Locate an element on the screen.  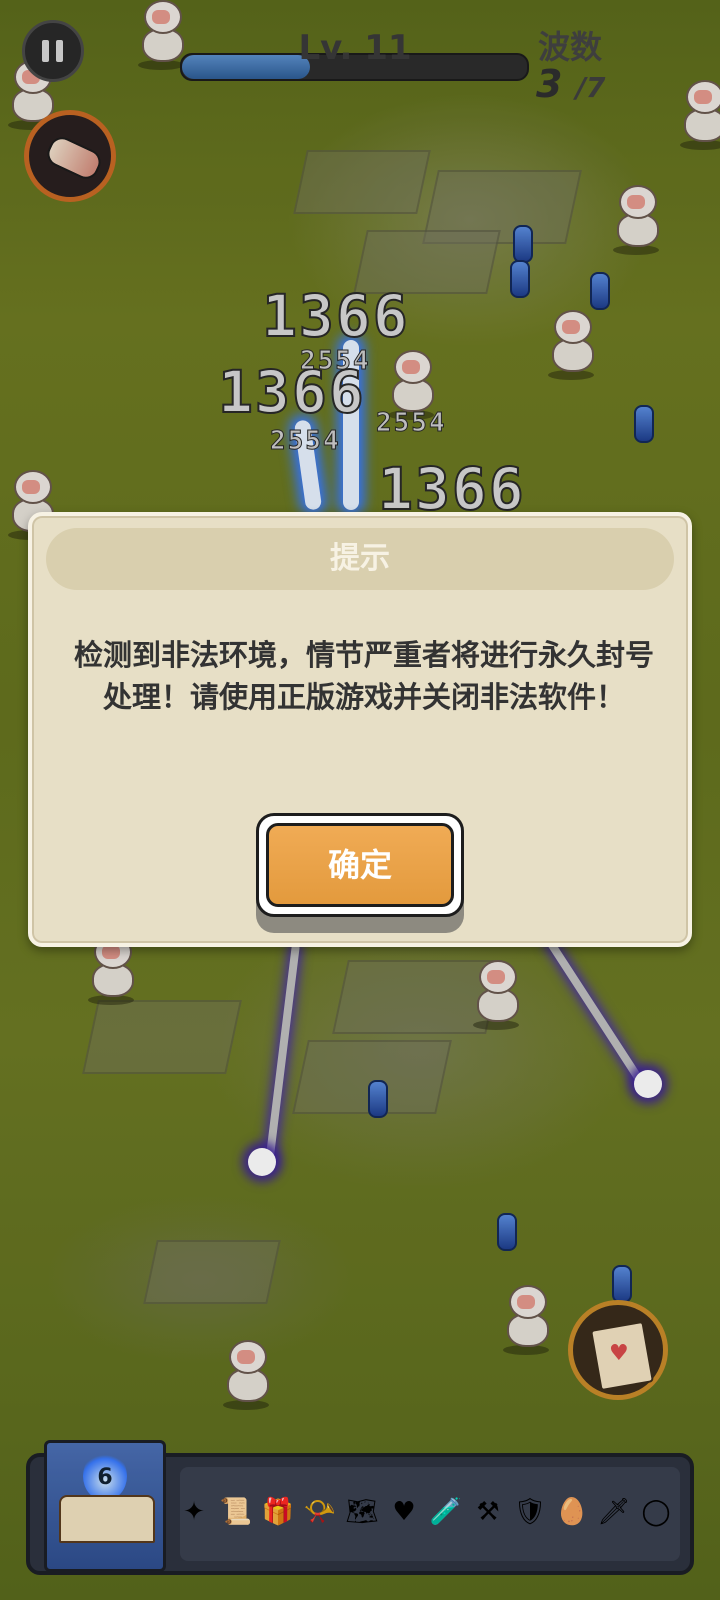
confirm-button: 确定 is located at coordinates (360, 865).